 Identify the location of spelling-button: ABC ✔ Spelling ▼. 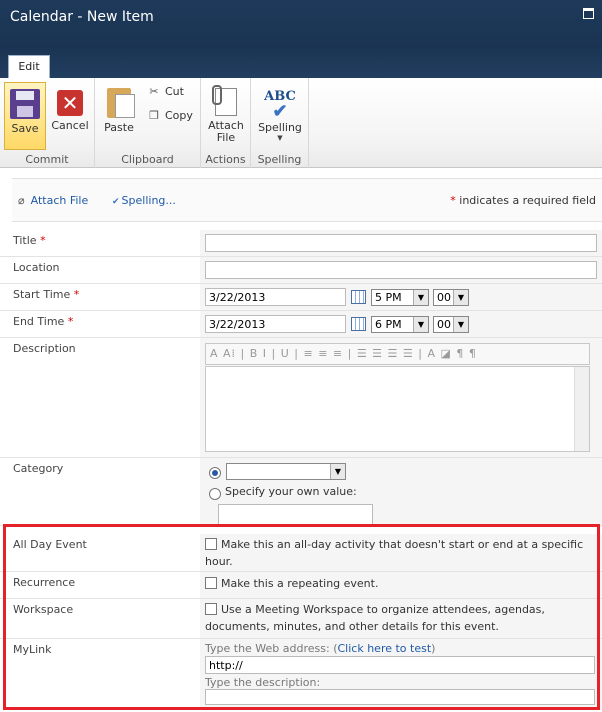
(280, 116).